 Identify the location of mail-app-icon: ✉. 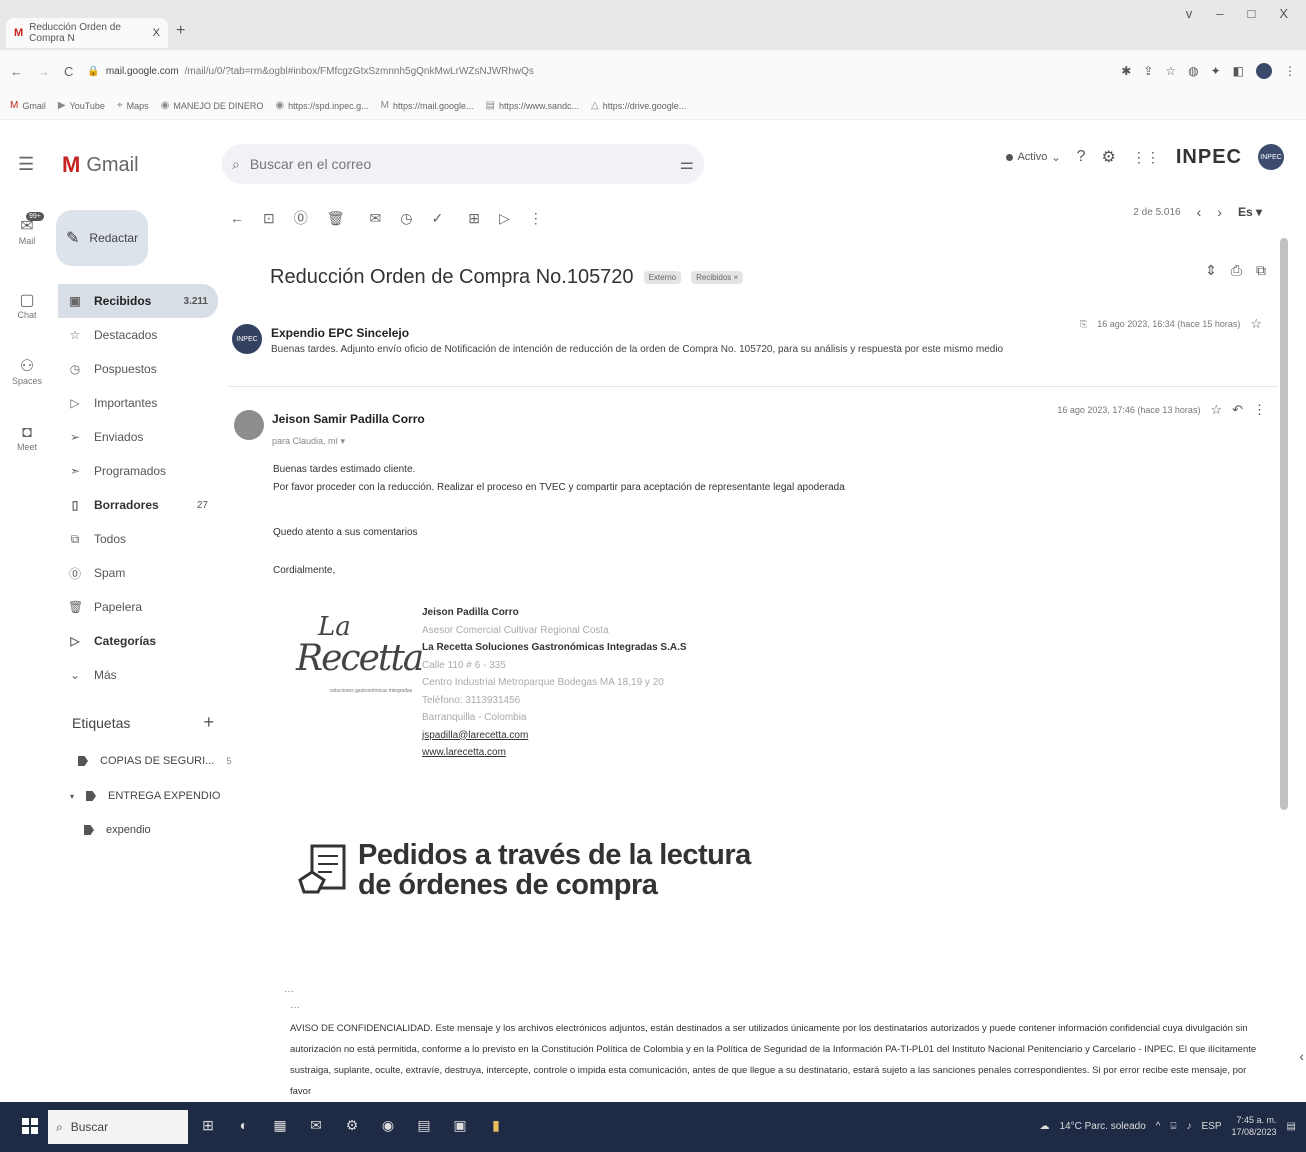
(316, 1125).